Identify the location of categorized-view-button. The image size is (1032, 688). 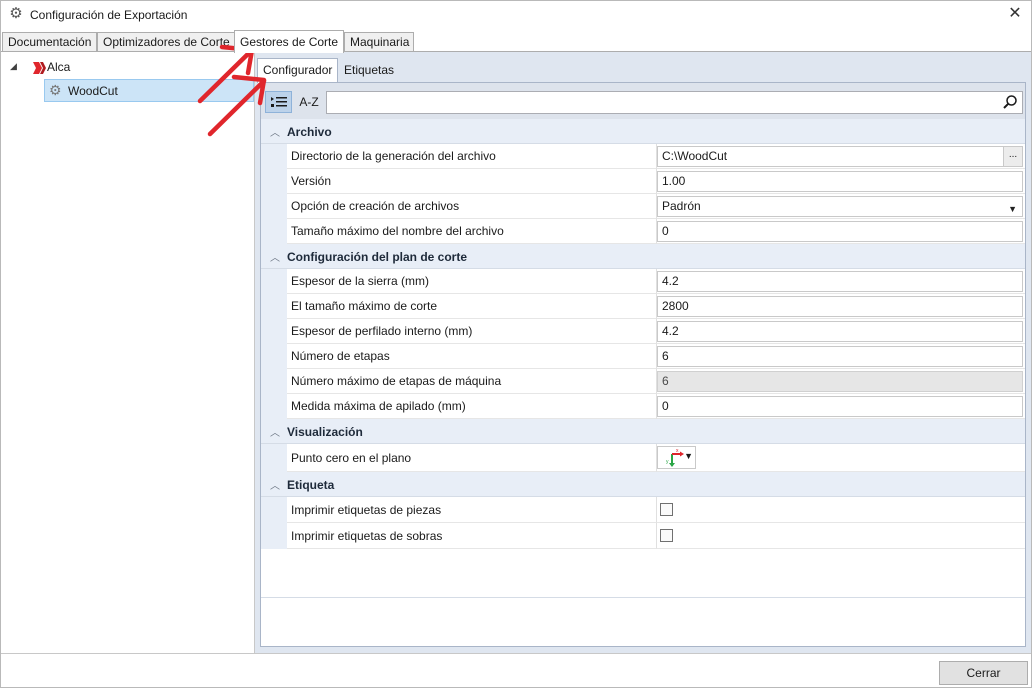
(278, 102).